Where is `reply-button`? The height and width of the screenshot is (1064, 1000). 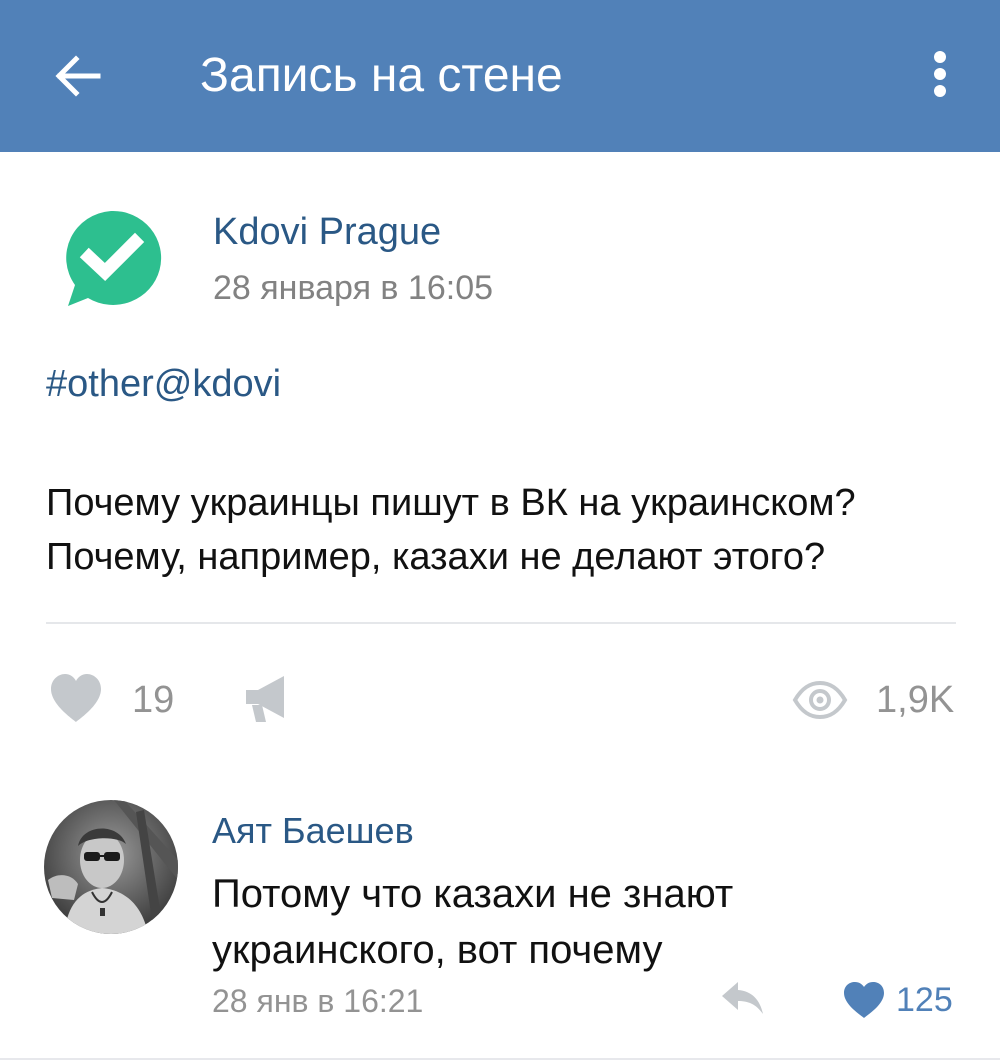 reply-button is located at coordinates (743, 998).